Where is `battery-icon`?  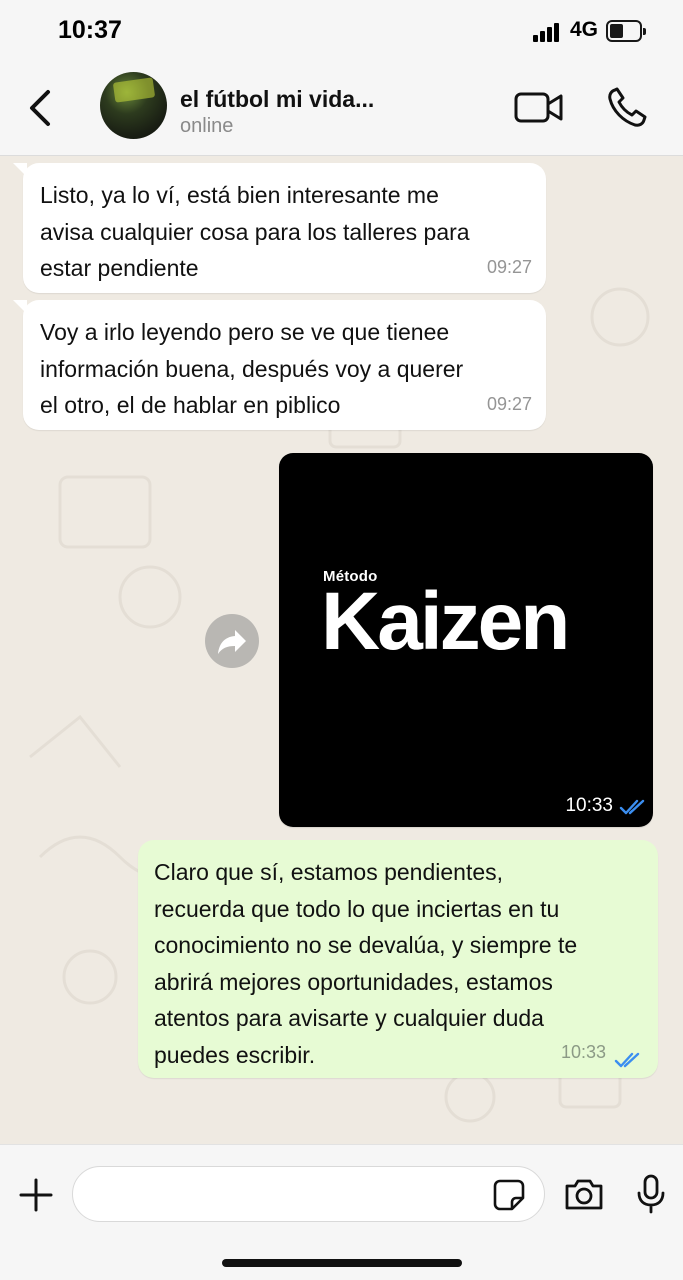
battery-icon is located at coordinates (626, 31).